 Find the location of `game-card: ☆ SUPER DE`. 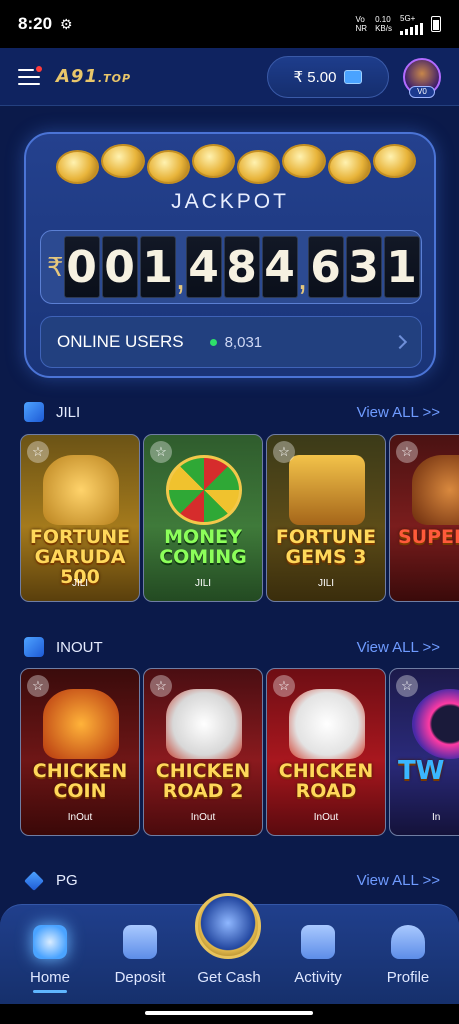

game-card: ☆ SUPER DE is located at coordinates (424, 518).